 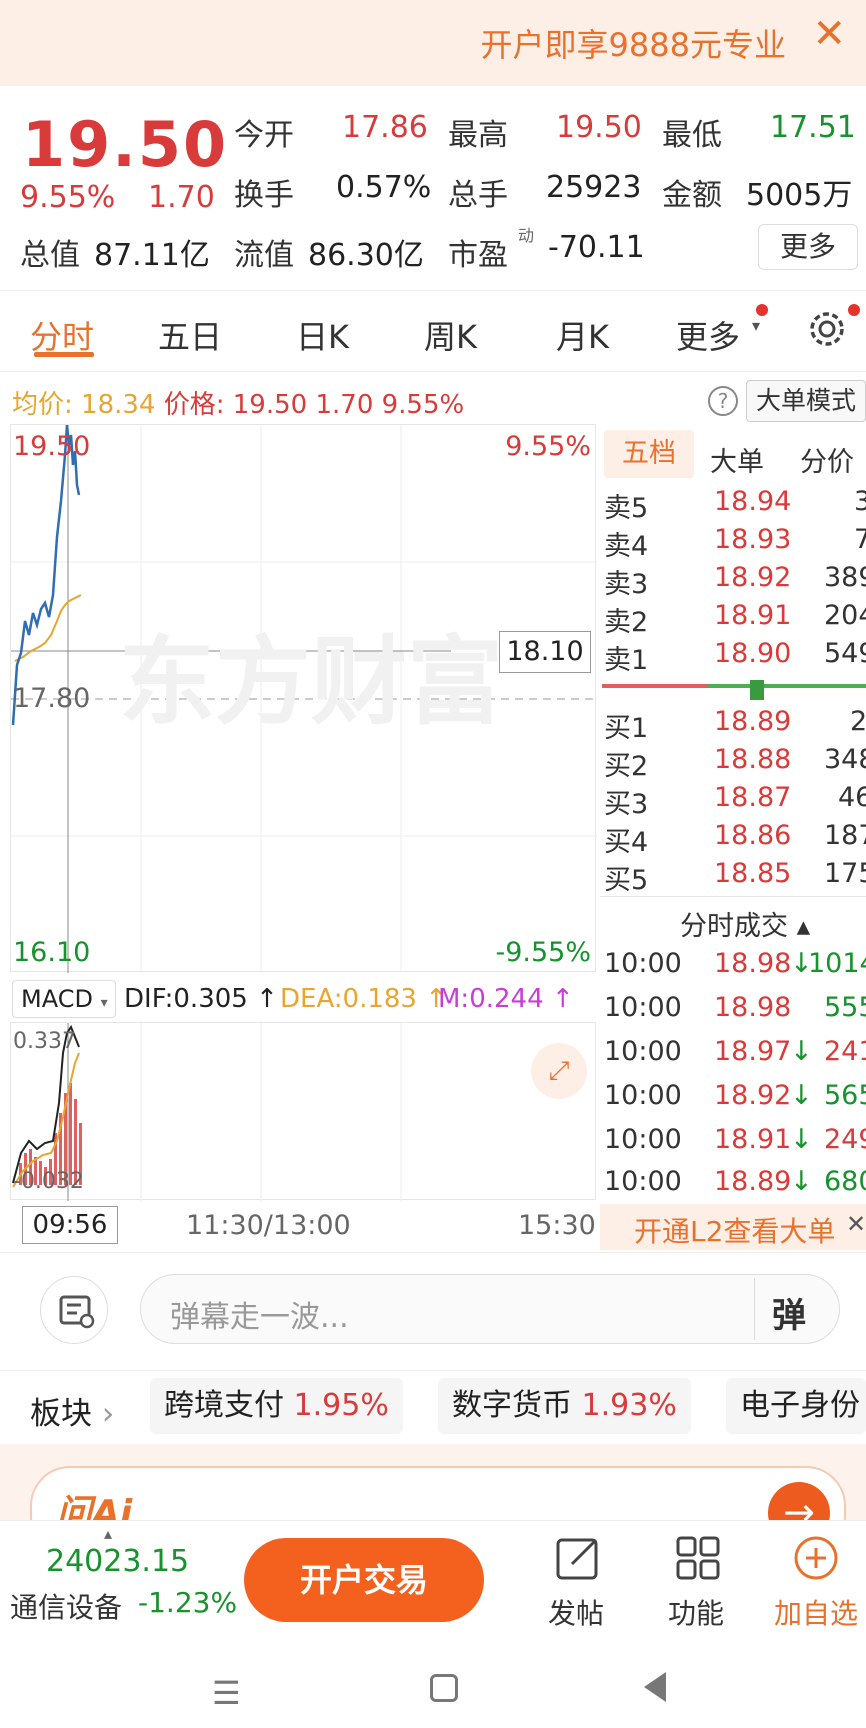 What do you see at coordinates (117, 1561) in the screenshot?
I see `sector-index-value: 24023.15` at bounding box center [117, 1561].